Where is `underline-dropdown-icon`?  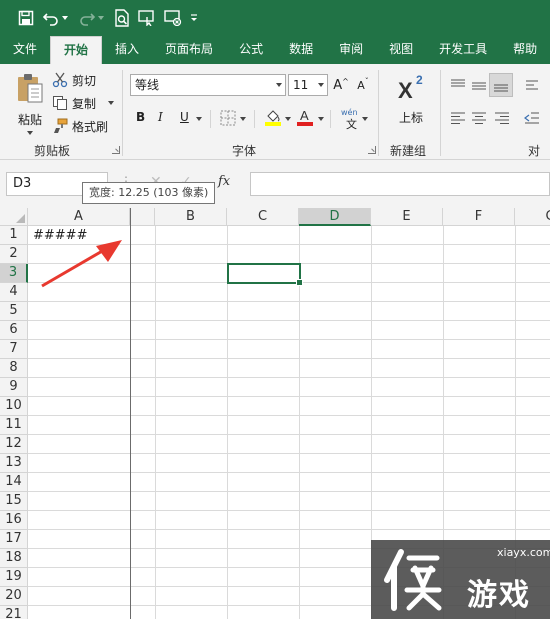 underline-dropdown-icon is located at coordinates (199, 119).